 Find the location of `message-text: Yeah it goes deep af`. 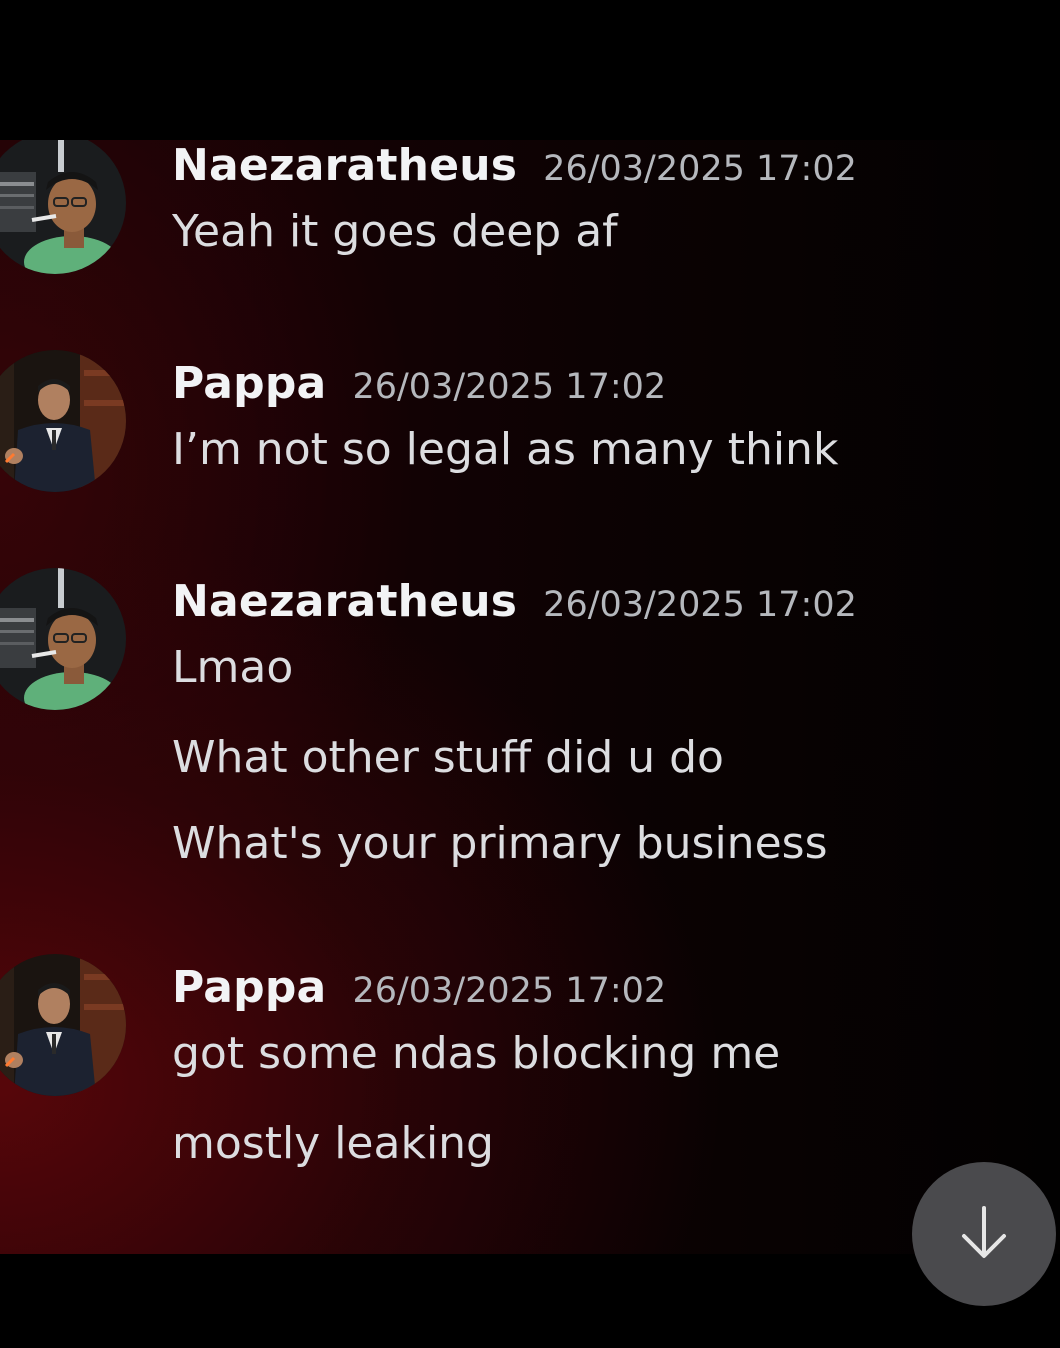

message-text: Yeah it goes deep af is located at coordinates (395, 231).